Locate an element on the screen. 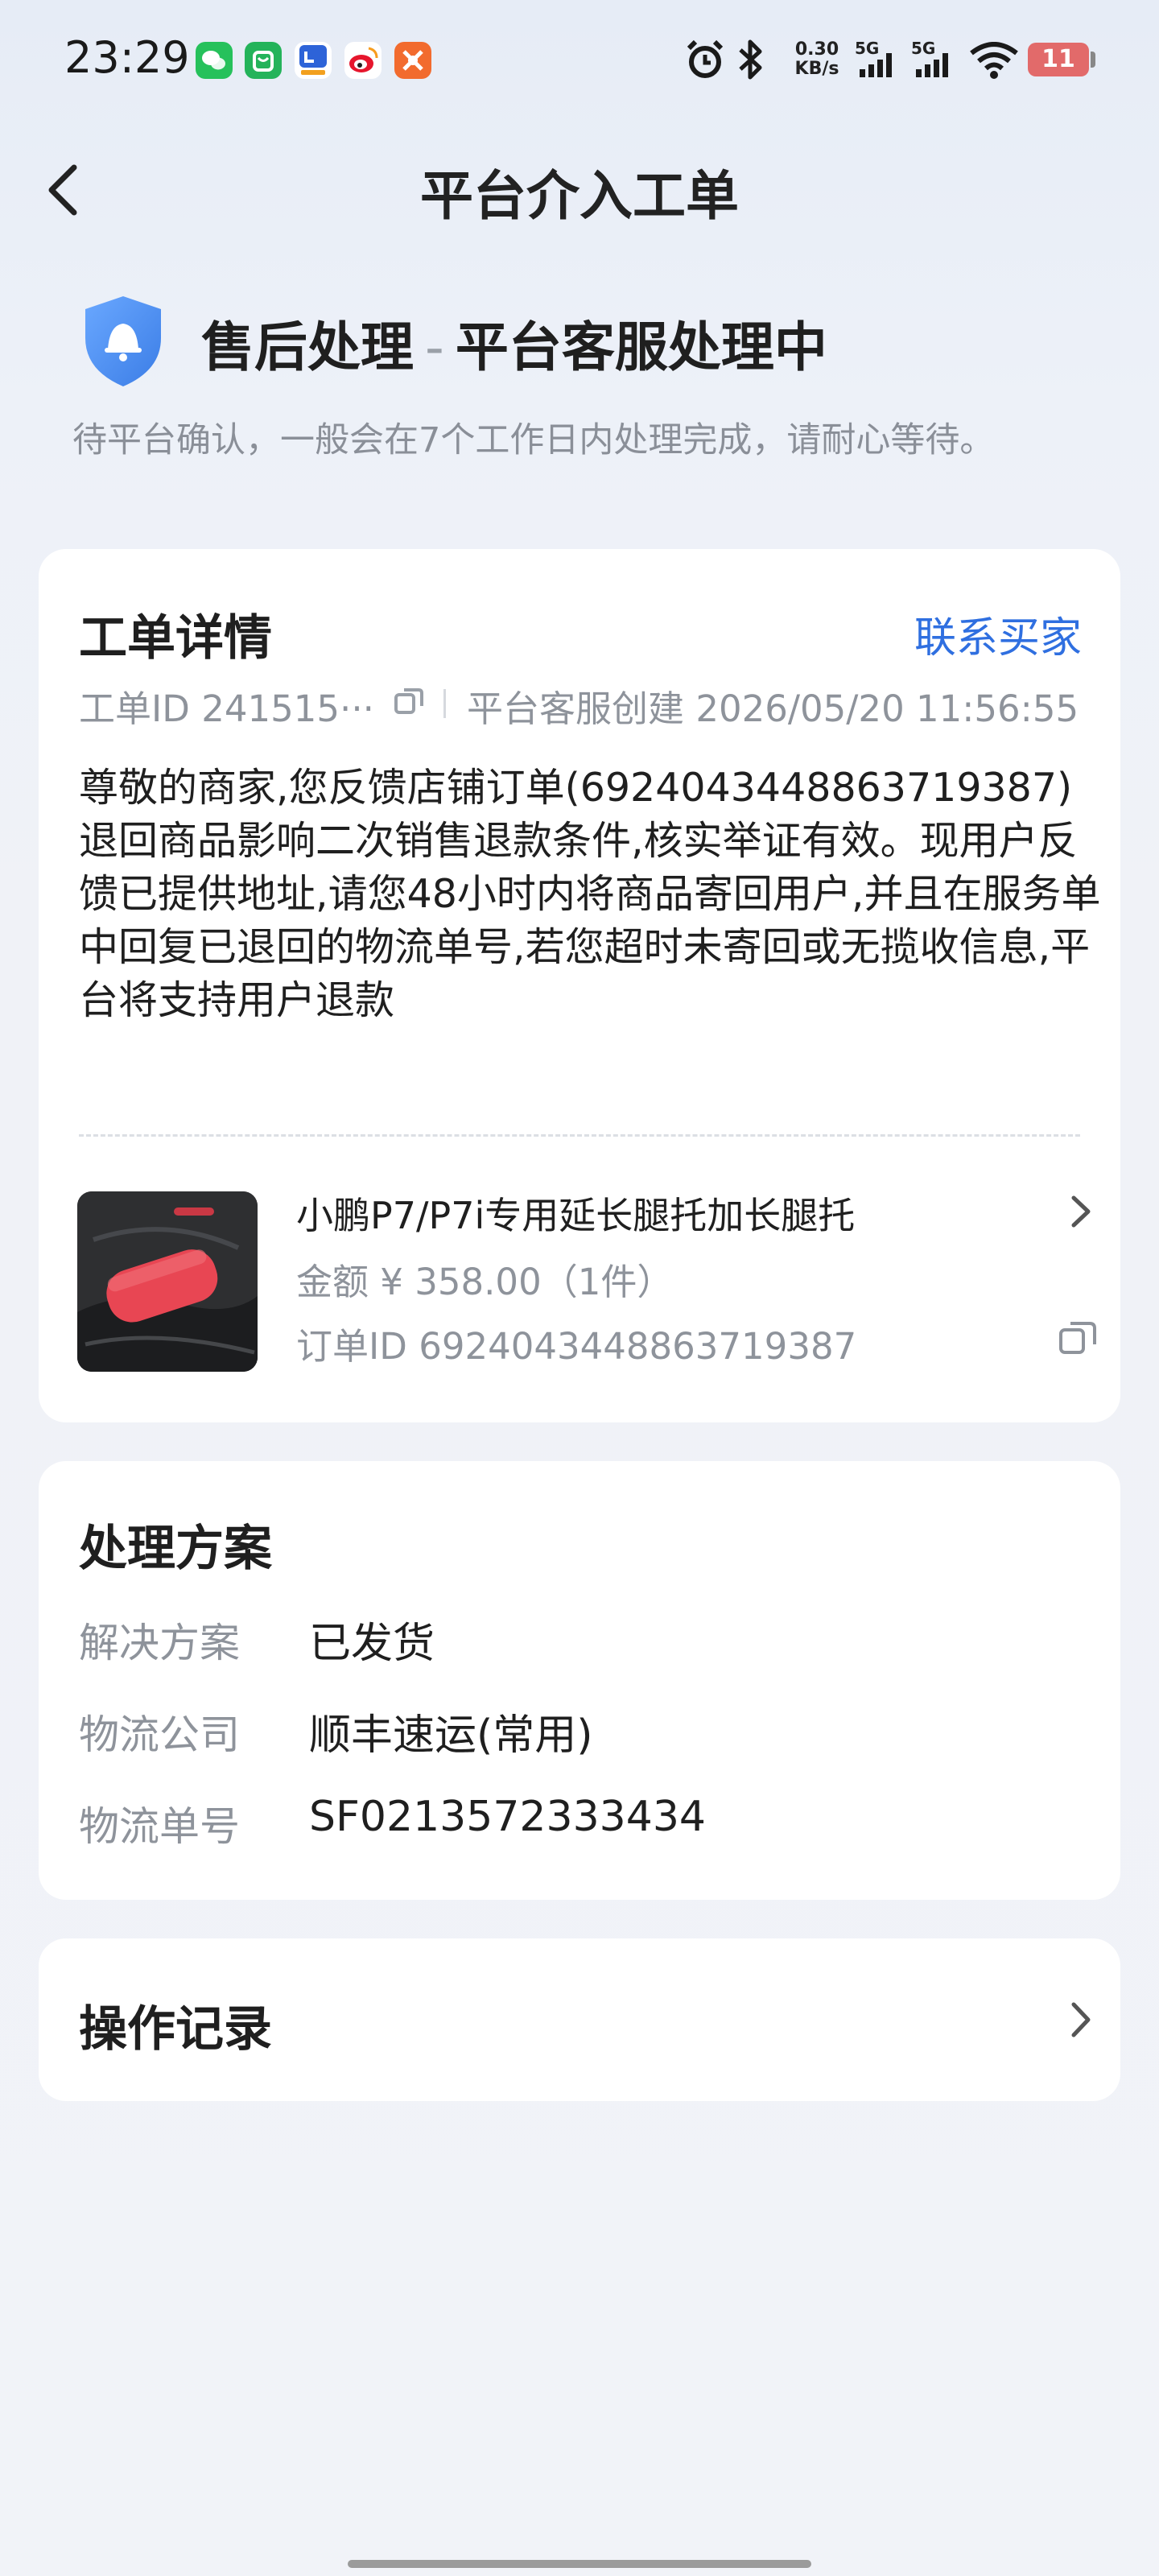  dashed-divider is located at coordinates (579, 1135).